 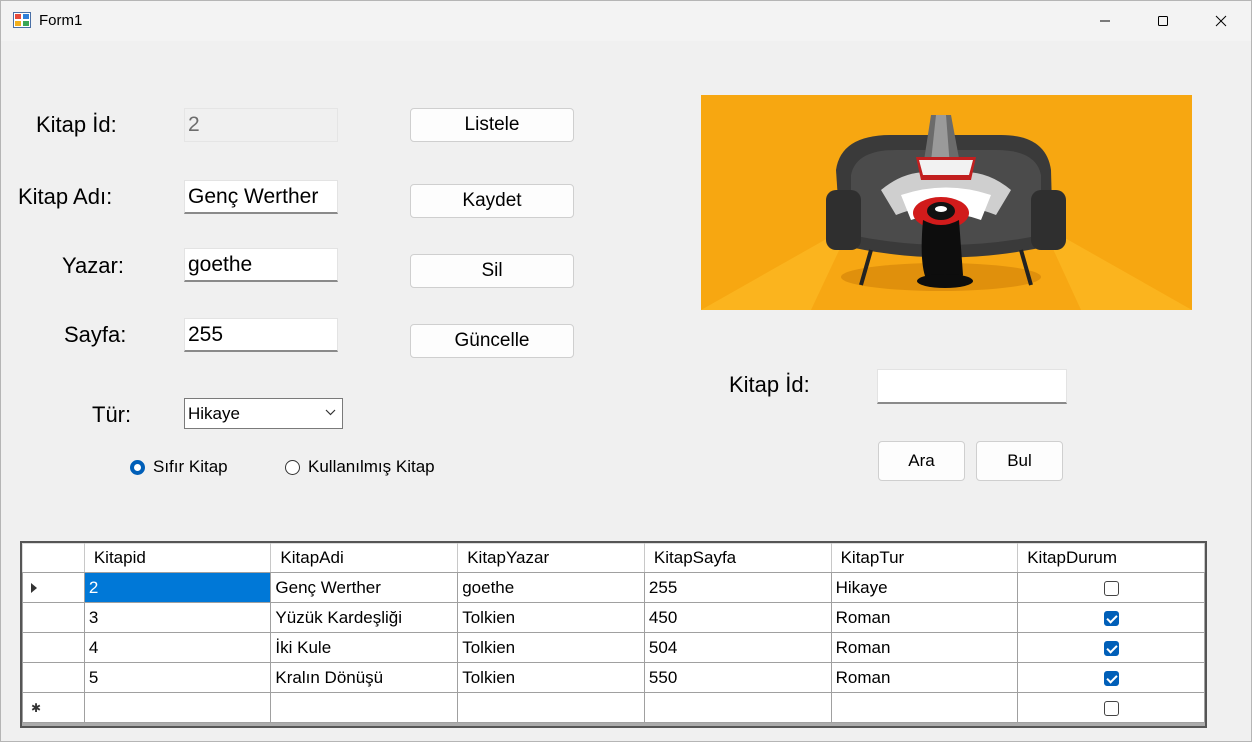 I want to click on cell-kitapid: 5, so click(x=177, y=677).